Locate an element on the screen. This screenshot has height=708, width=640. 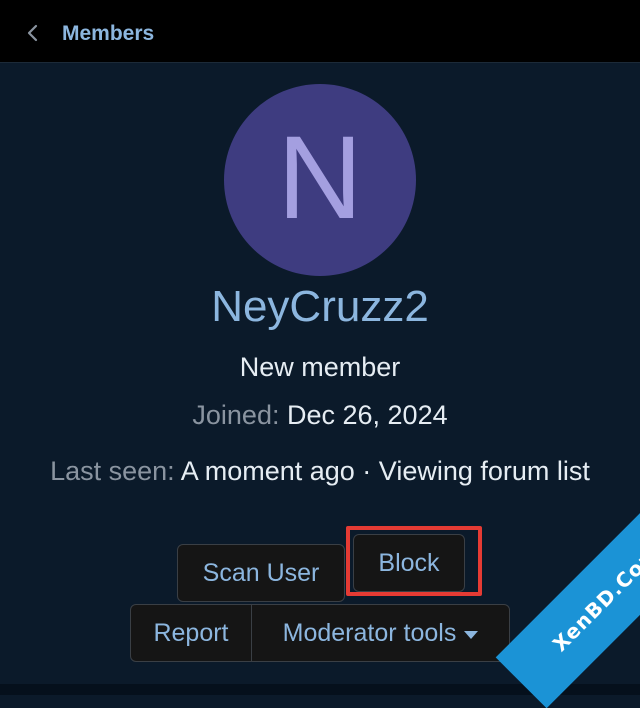
report-label: Report is located at coordinates (191, 632).